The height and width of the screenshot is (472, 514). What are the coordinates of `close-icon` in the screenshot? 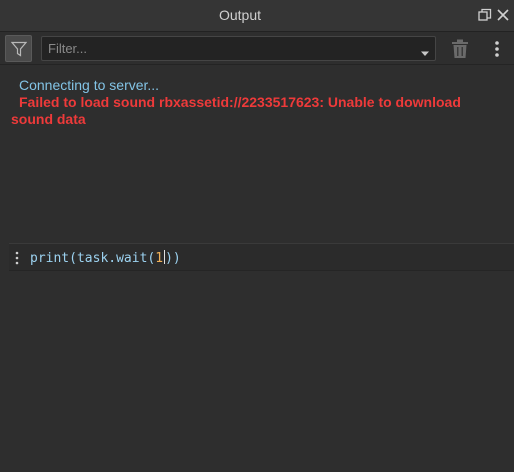 It's located at (503, 15).